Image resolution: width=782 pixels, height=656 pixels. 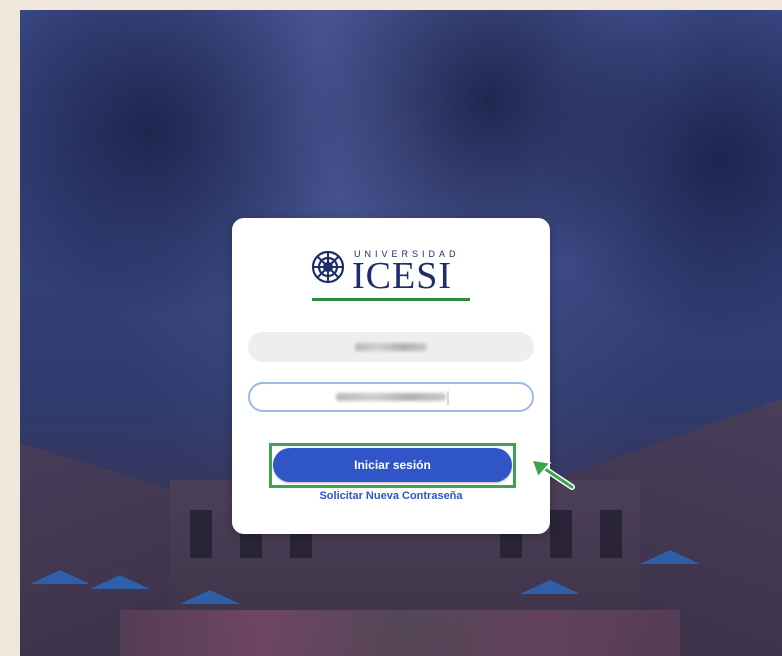 I want to click on login-button: Iniciar sesión, so click(x=392, y=465).